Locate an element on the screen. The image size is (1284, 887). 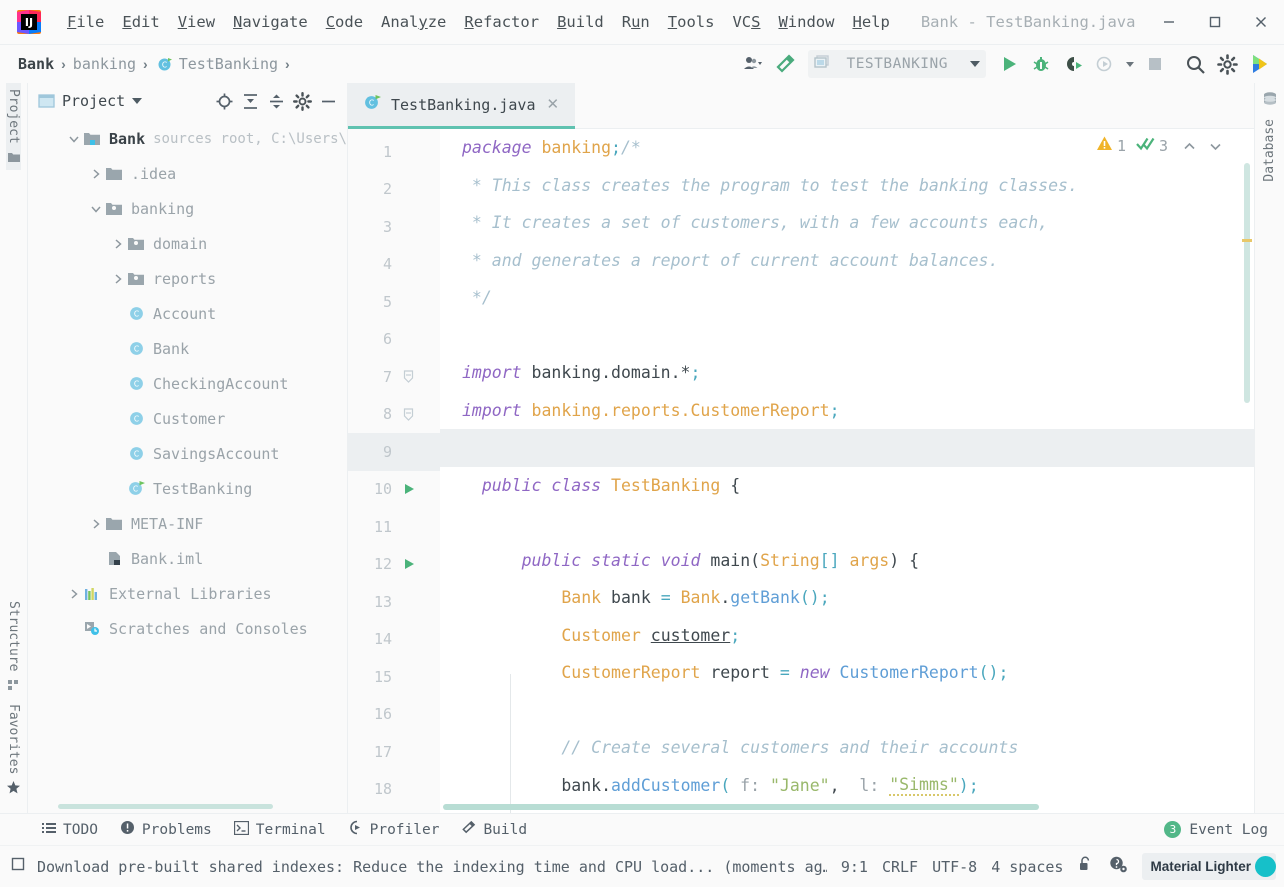
menu-vcs: VCS is located at coordinates (746, 22).